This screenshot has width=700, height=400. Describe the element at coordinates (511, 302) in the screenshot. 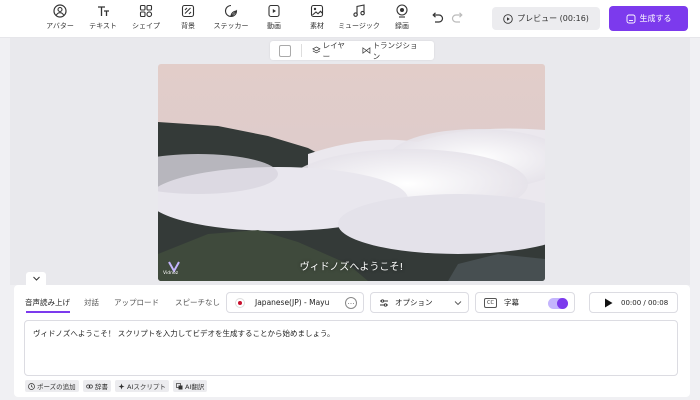

I see `caption-label: 字幕` at that location.